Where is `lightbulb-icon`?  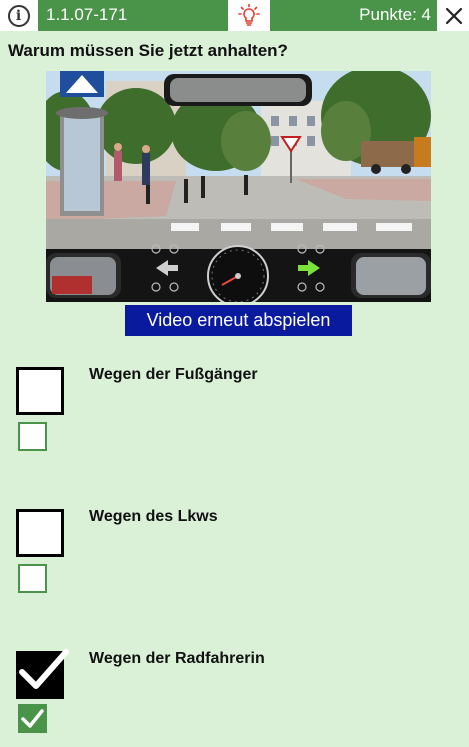 lightbulb-icon is located at coordinates (249, 14).